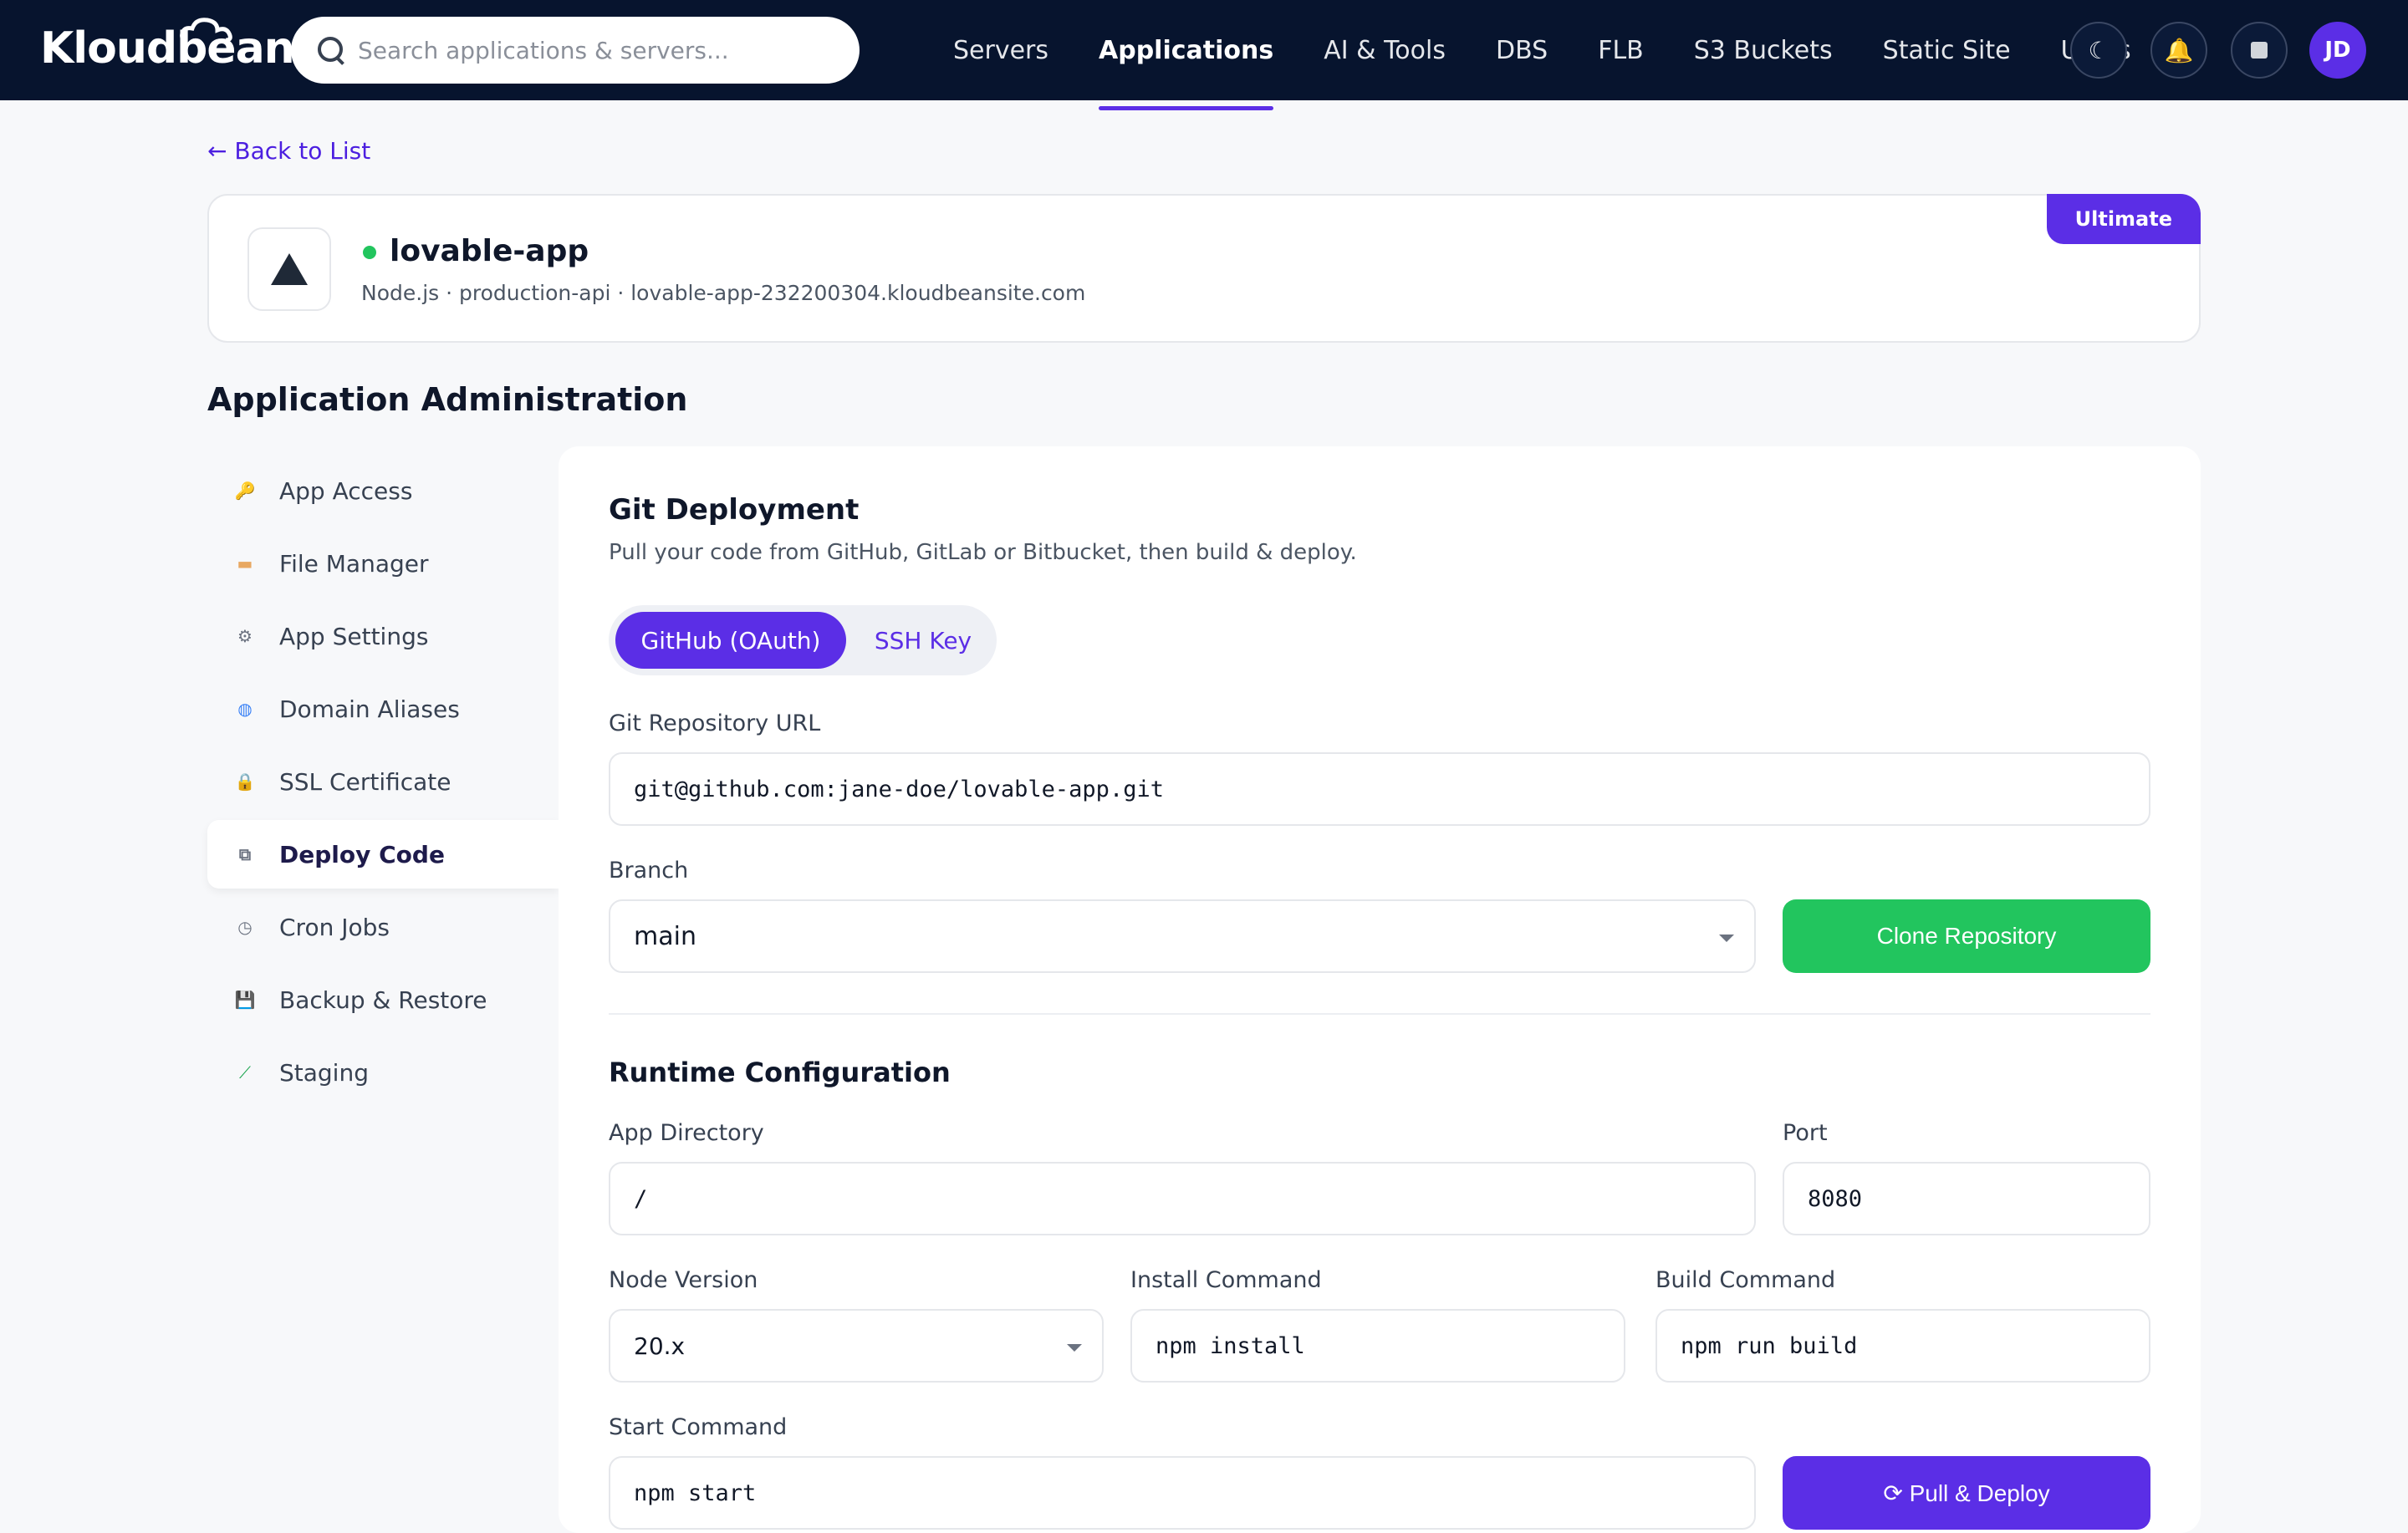  Describe the element at coordinates (687, 1133) in the screenshot. I see `app-directory-label: App Directory` at that location.